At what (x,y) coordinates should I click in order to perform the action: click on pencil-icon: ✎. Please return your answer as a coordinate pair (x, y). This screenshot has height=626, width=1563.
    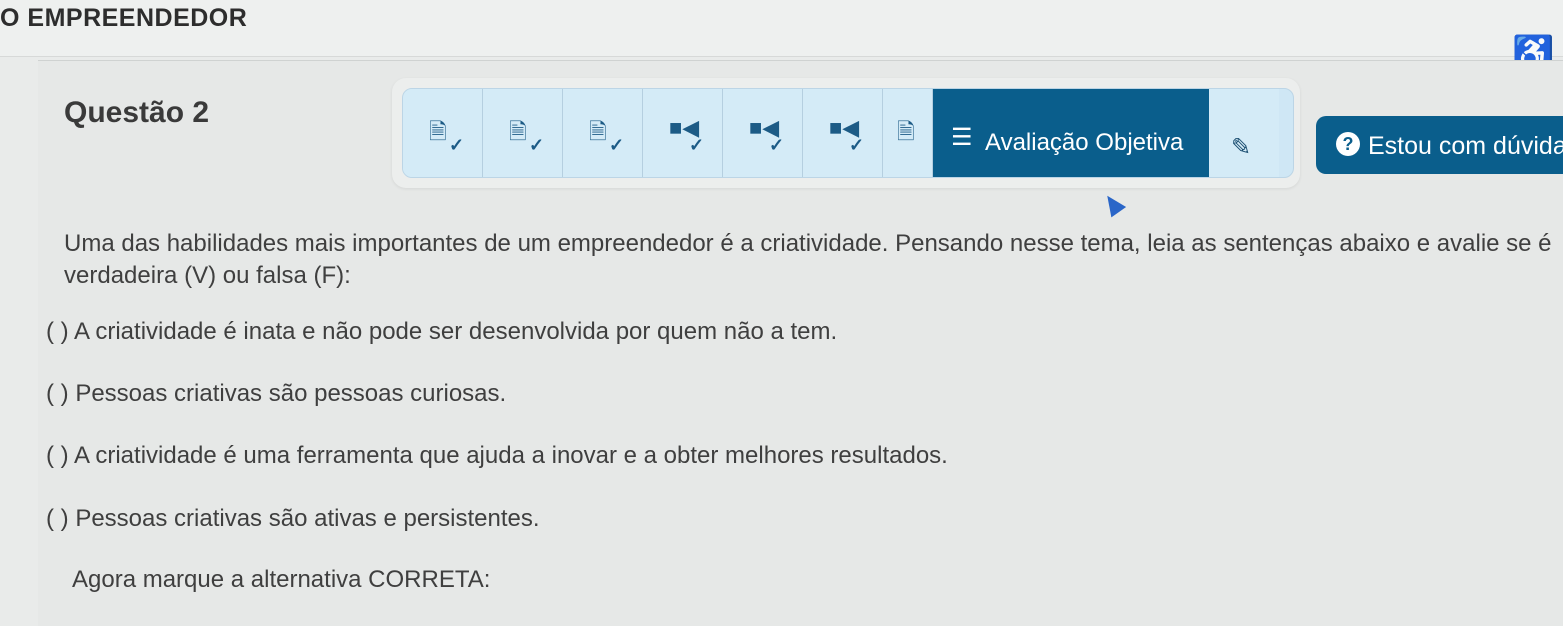
    Looking at the image, I should click on (1241, 147).